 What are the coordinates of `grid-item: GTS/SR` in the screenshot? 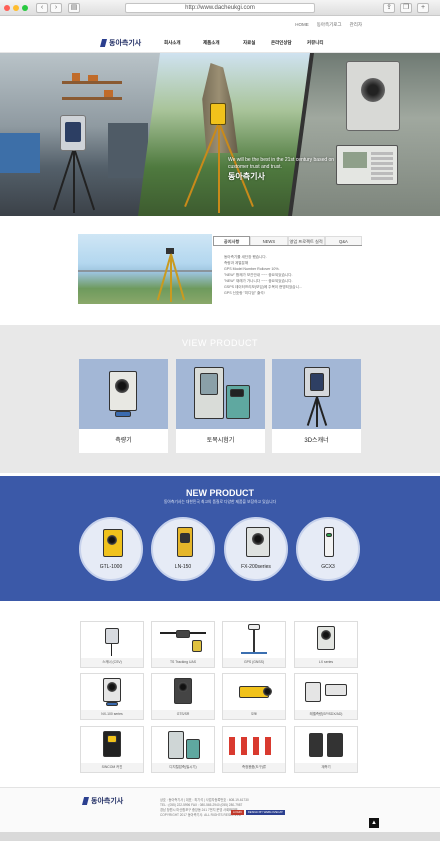 It's located at (183, 696).